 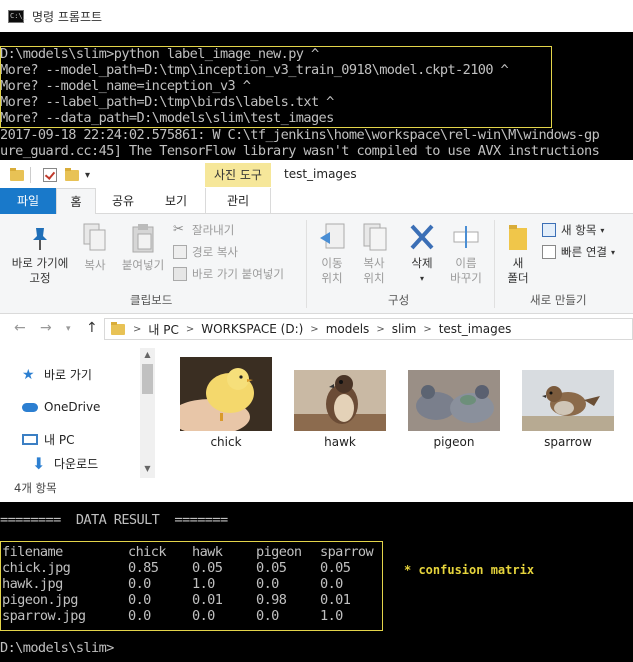 What do you see at coordinates (374, 254) in the screenshot?
I see `copy-to-button: 복사 위치` at bounding box center [374, 254].